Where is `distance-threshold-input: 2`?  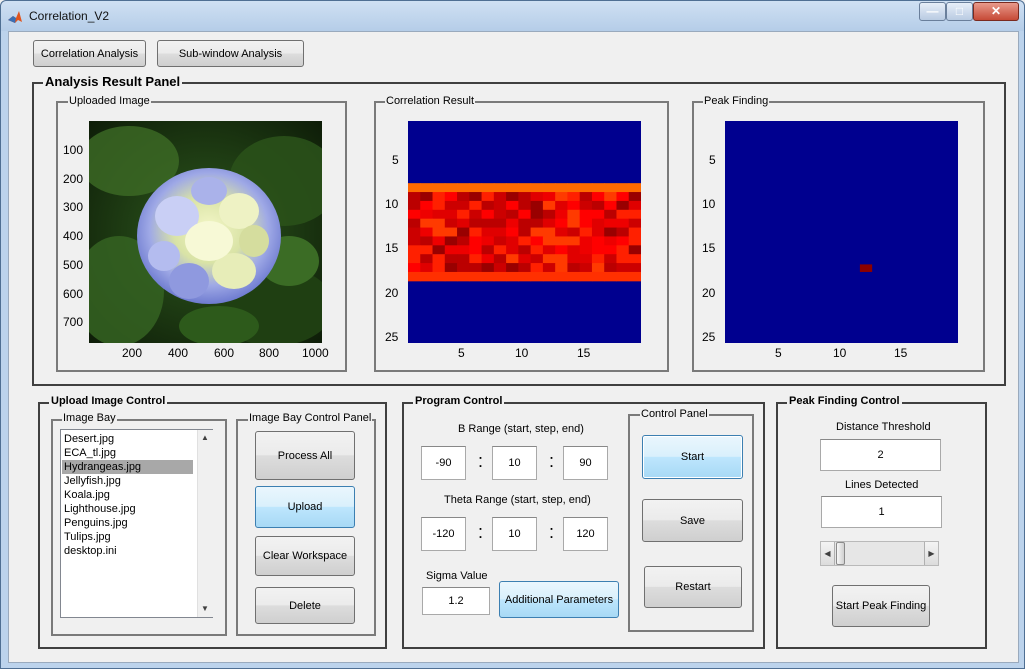
distance-threshold-input: 2 is located at coordinates (880, 455).